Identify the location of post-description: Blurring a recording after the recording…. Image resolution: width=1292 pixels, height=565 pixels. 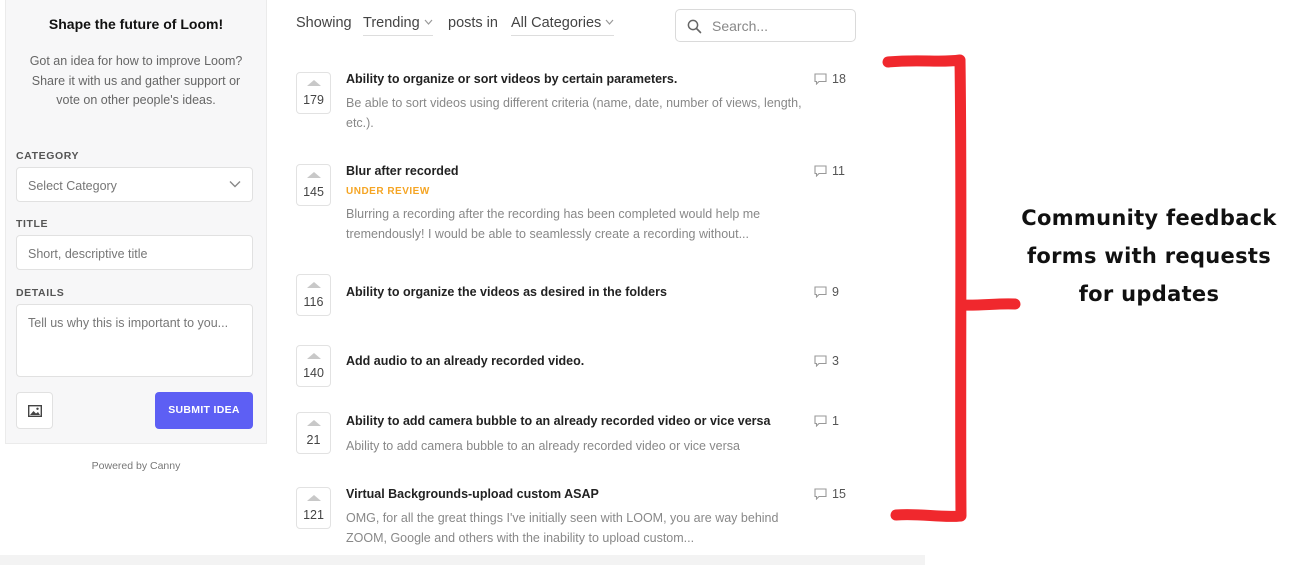
(553, 224).